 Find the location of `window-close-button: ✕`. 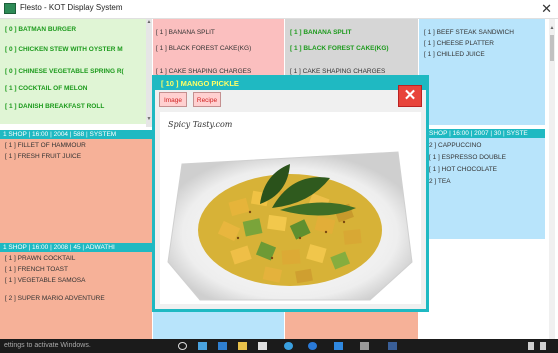

window-close-button: ✕ is located at coordinates (546, 9).